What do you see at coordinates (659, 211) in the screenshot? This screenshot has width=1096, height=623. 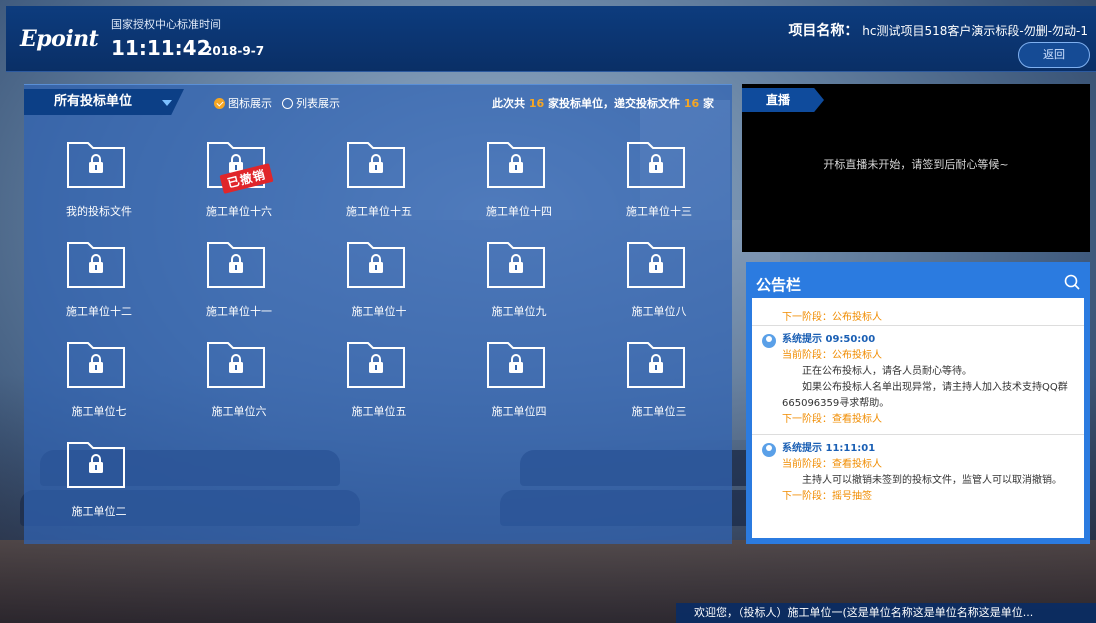 I see `folder-label: 施工单位十三` at bounding box center [659, 211].